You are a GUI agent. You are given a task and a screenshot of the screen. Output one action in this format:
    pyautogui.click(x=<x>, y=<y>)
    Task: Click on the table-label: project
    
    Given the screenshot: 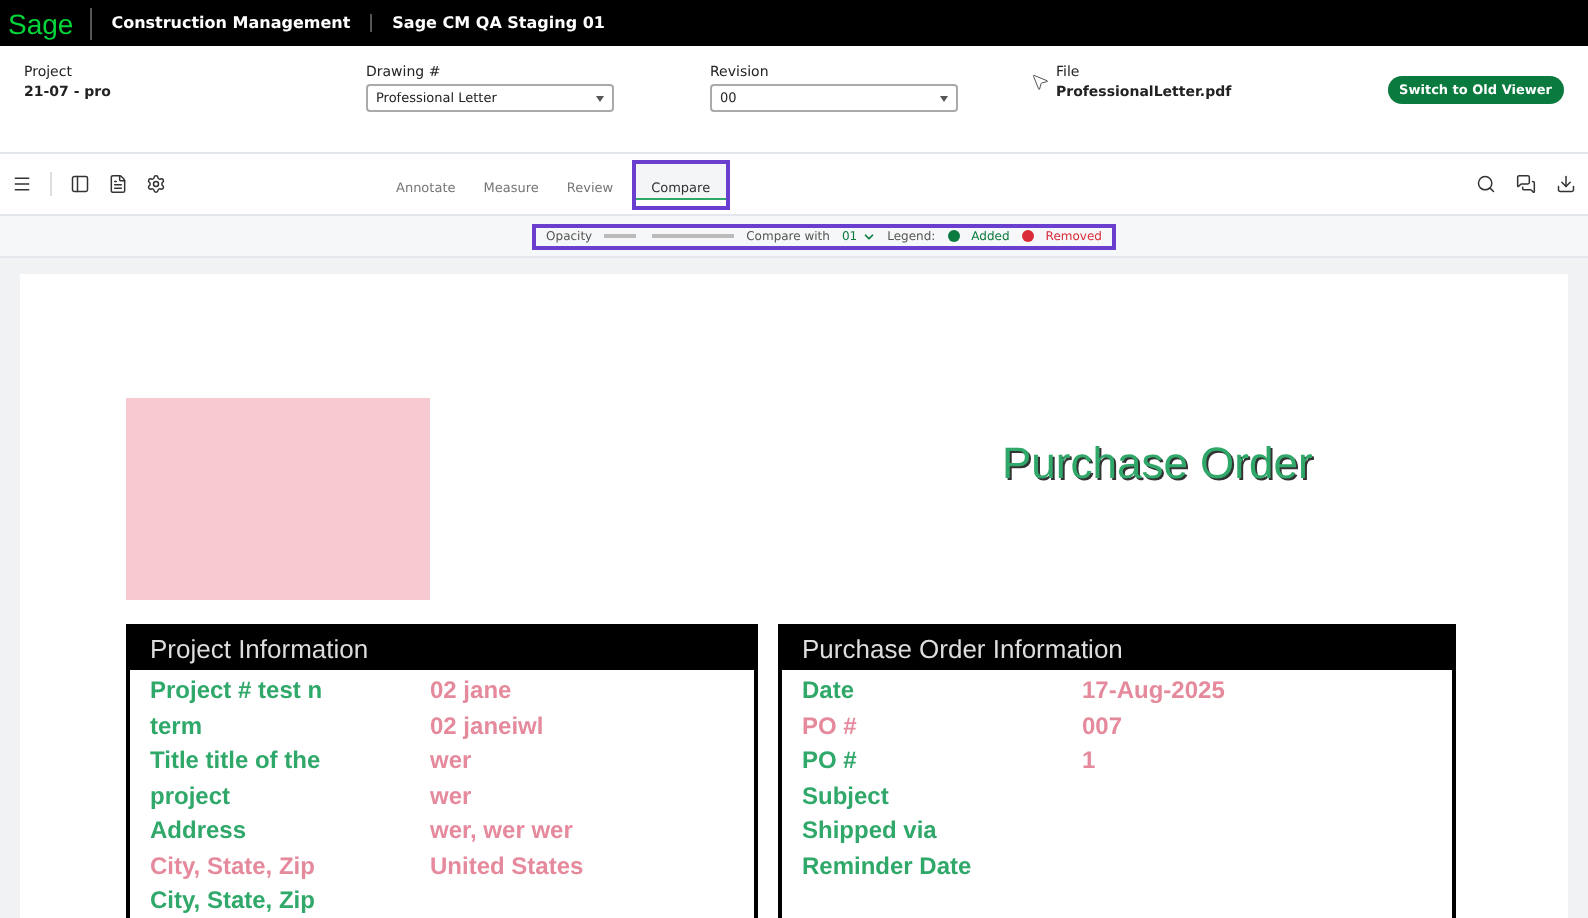 What is the action you would take?
    pyautogui.click(x=191, y=796)
    